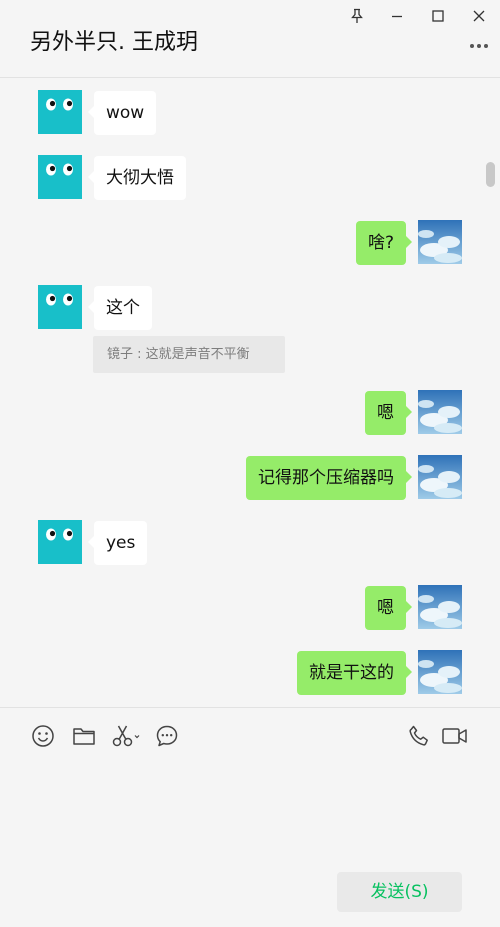 Image resolution: width=500 pixels, height=927 pixels. I want to click on minimize-icon, so click(397, 16).